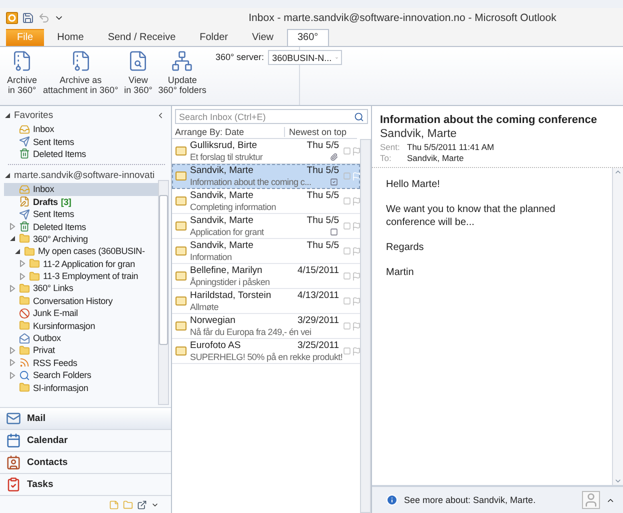 This screenshot has height=513, width=623. Describe the element at coordinates (81, 76) in the screenshot. I see `ribbon-button: Archive as attachment in 360°` at that location.